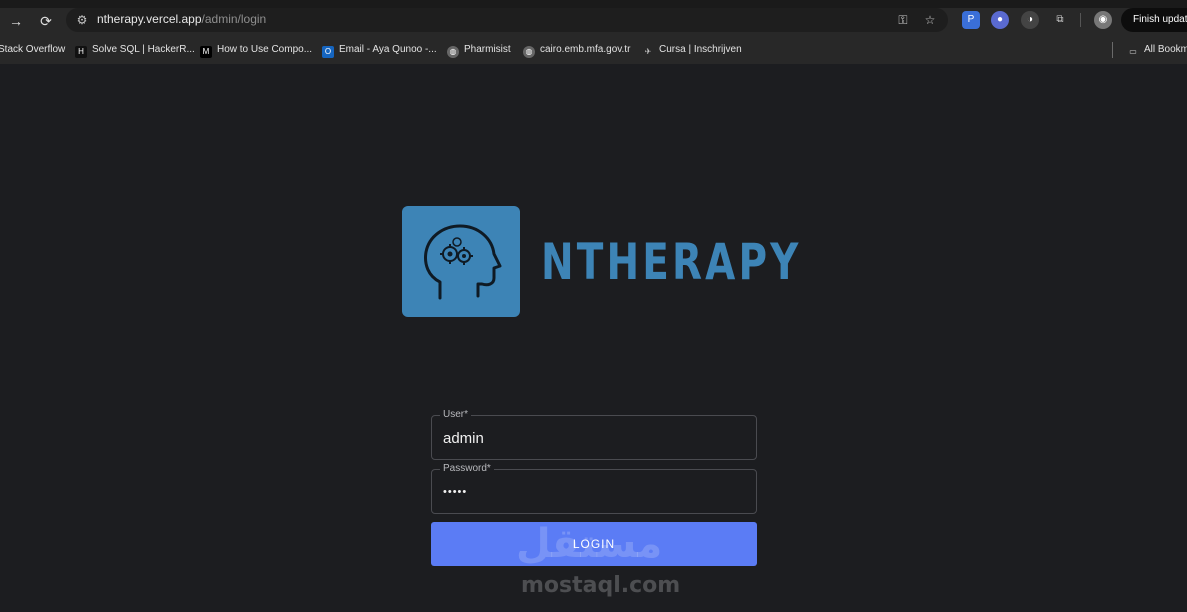 The image size is (1187, 612). Describe the element at coordinates (1080, 20) in the screenshot. I see `toolbar-divider` at that location.